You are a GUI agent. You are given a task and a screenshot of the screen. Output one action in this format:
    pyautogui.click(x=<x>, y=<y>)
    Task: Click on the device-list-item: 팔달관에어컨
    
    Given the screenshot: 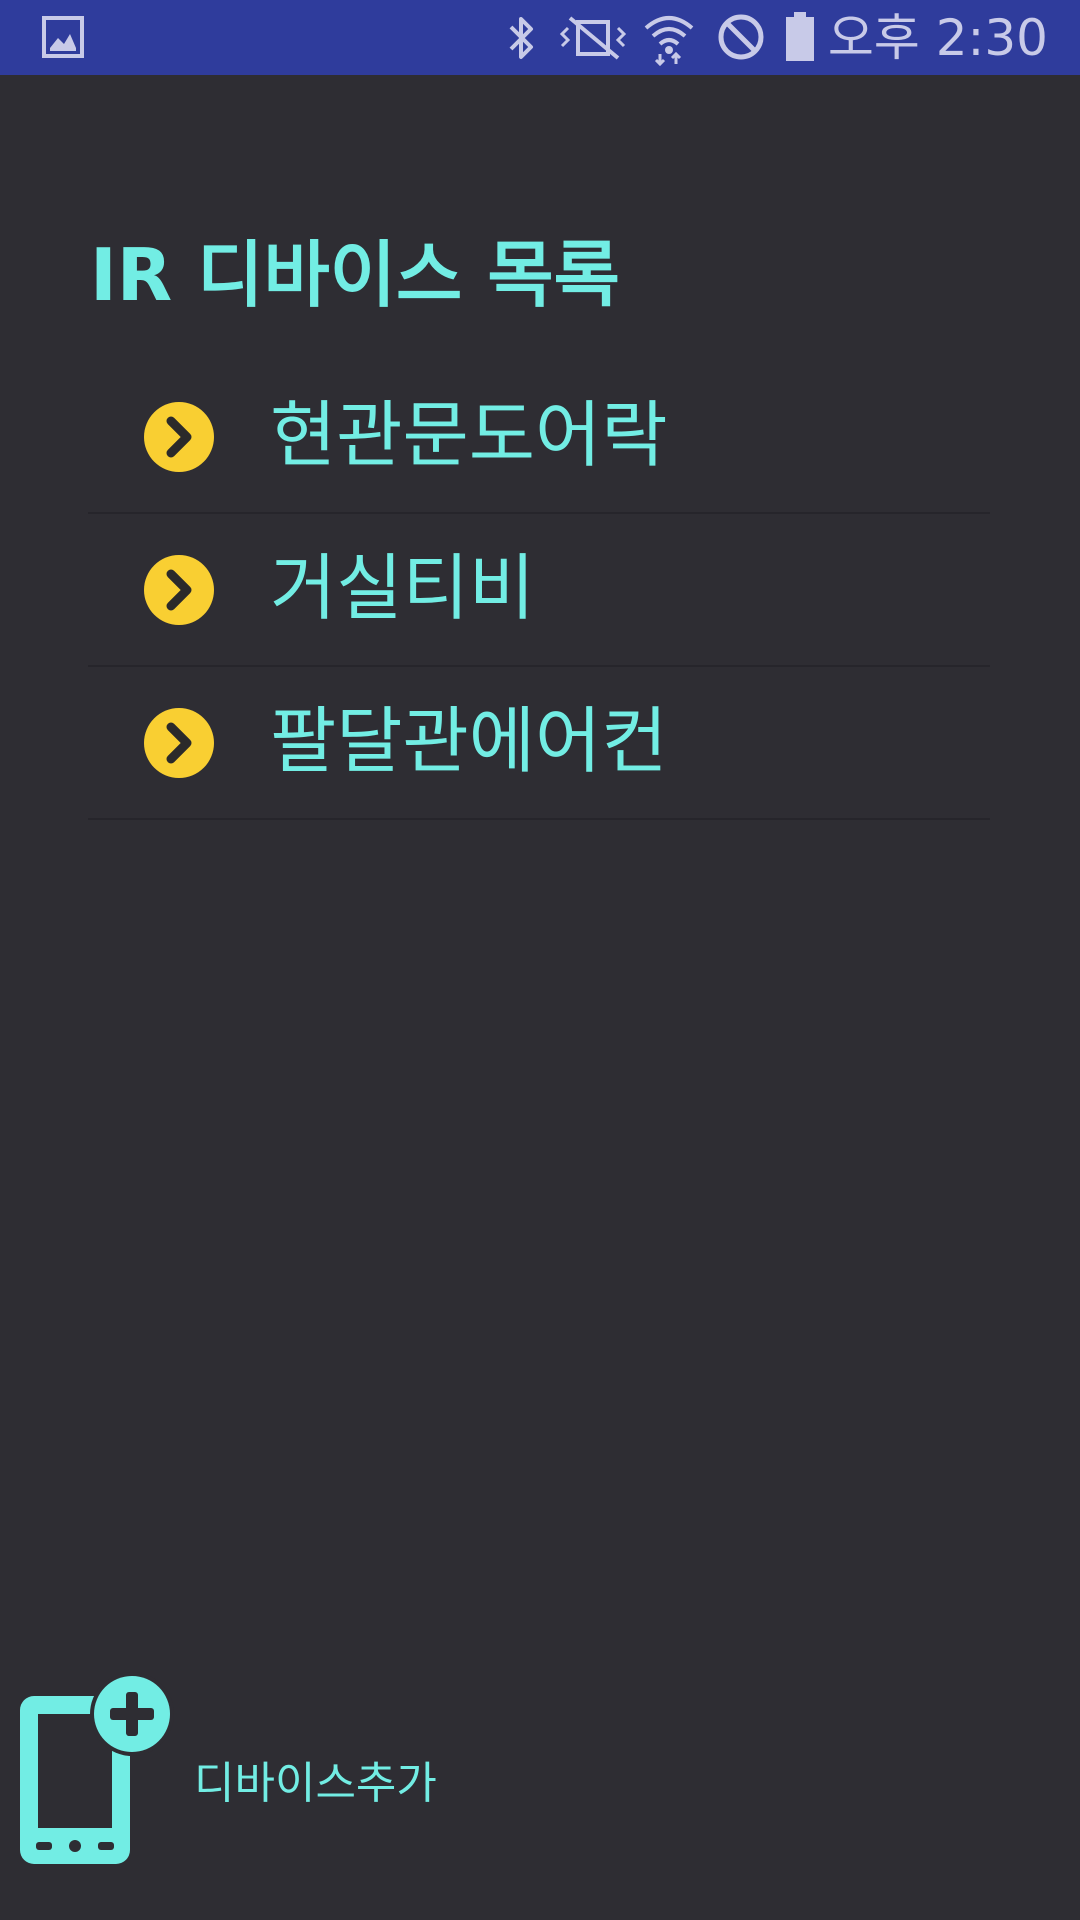 What is the action you would take?
    pyautogui.click(x=539, y=743)
    